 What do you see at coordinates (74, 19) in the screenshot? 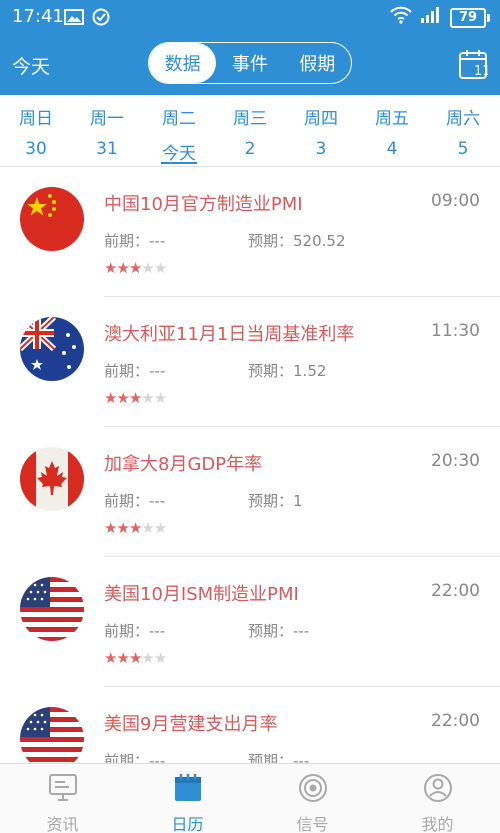
I see `gallery-icon` at bounding box center [74, 19].